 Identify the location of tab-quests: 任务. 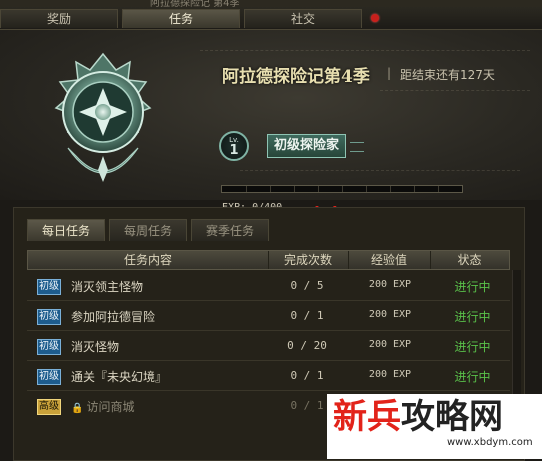
(181, 18).